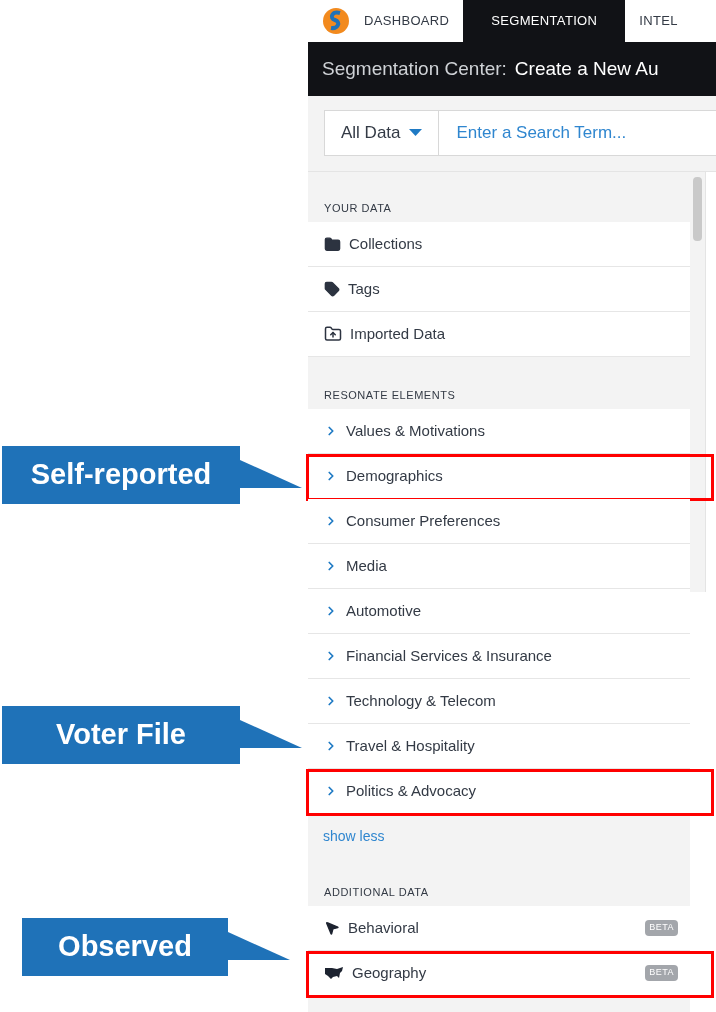 The image size is (716, 1012). What do you see at coordinates (658, 21) in the screenshot?
I see `nav-tab: INTEL` at bounding box center [658, 21].